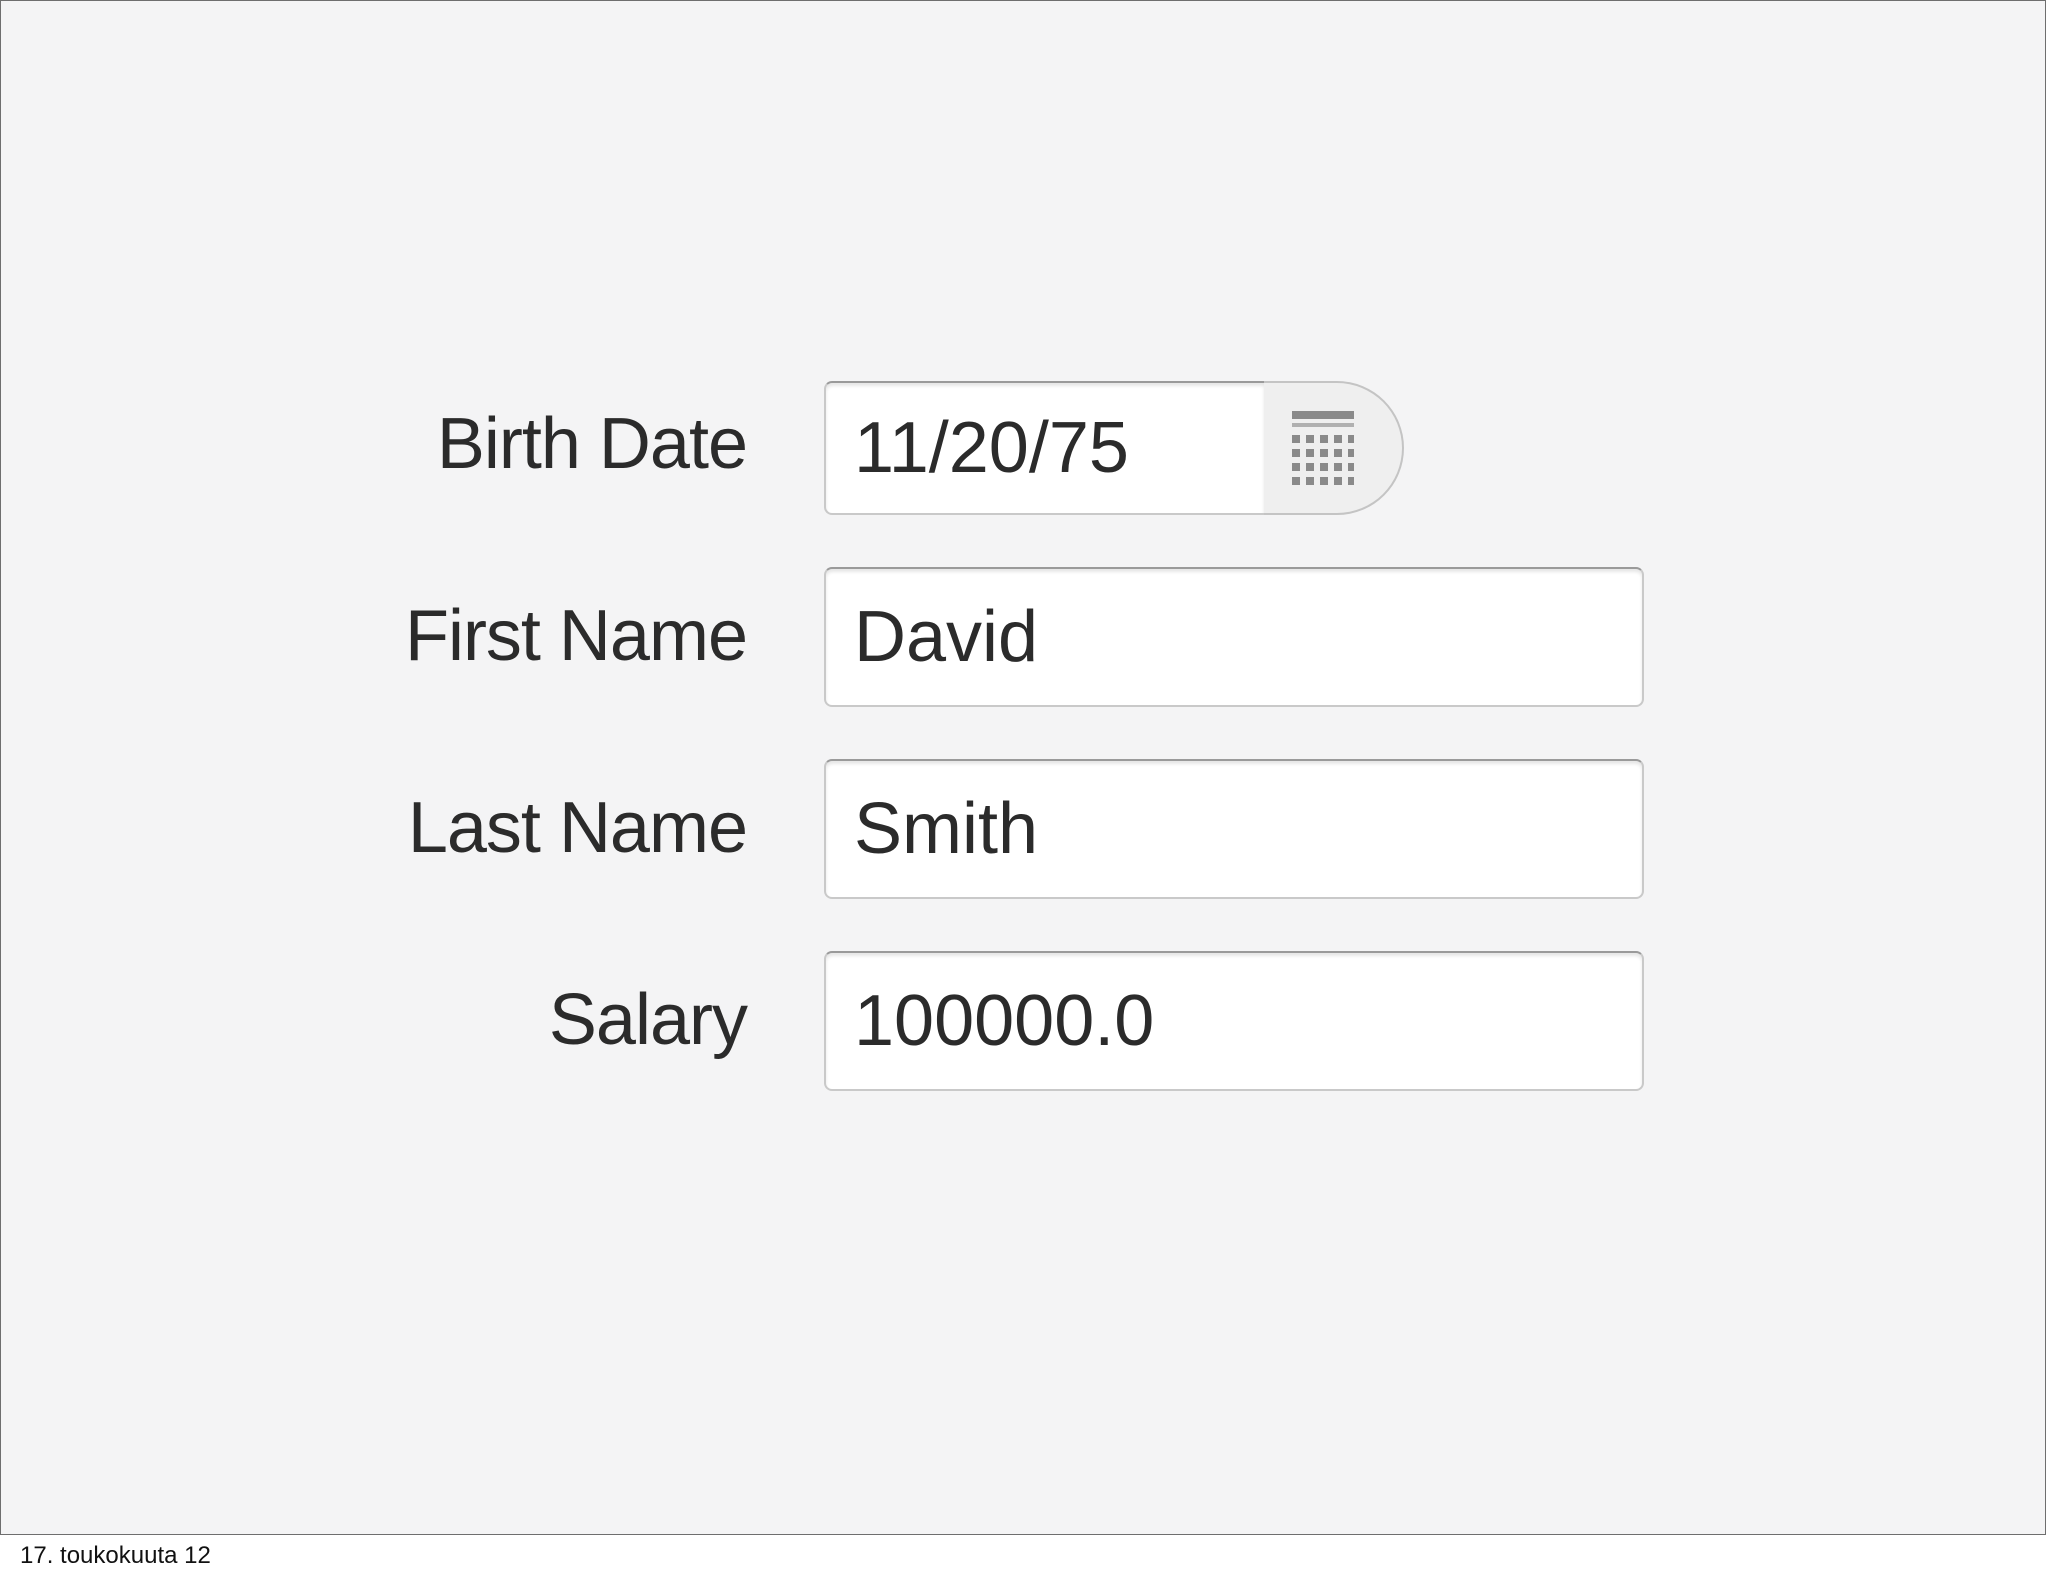 This screenshot has width=2048, height=1576. What do you see at coordinates (1234, 1021) in the screenshot?
I see `salary-input: 100000.0` at bounding box center [1234, 1021].